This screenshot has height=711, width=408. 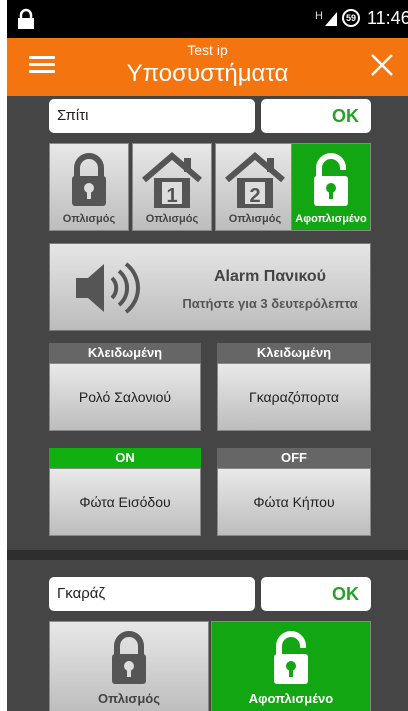 What do you see at coordinates (207, 555) in the screenshot?
I see `section-divider` at bounding box center [207, 555].